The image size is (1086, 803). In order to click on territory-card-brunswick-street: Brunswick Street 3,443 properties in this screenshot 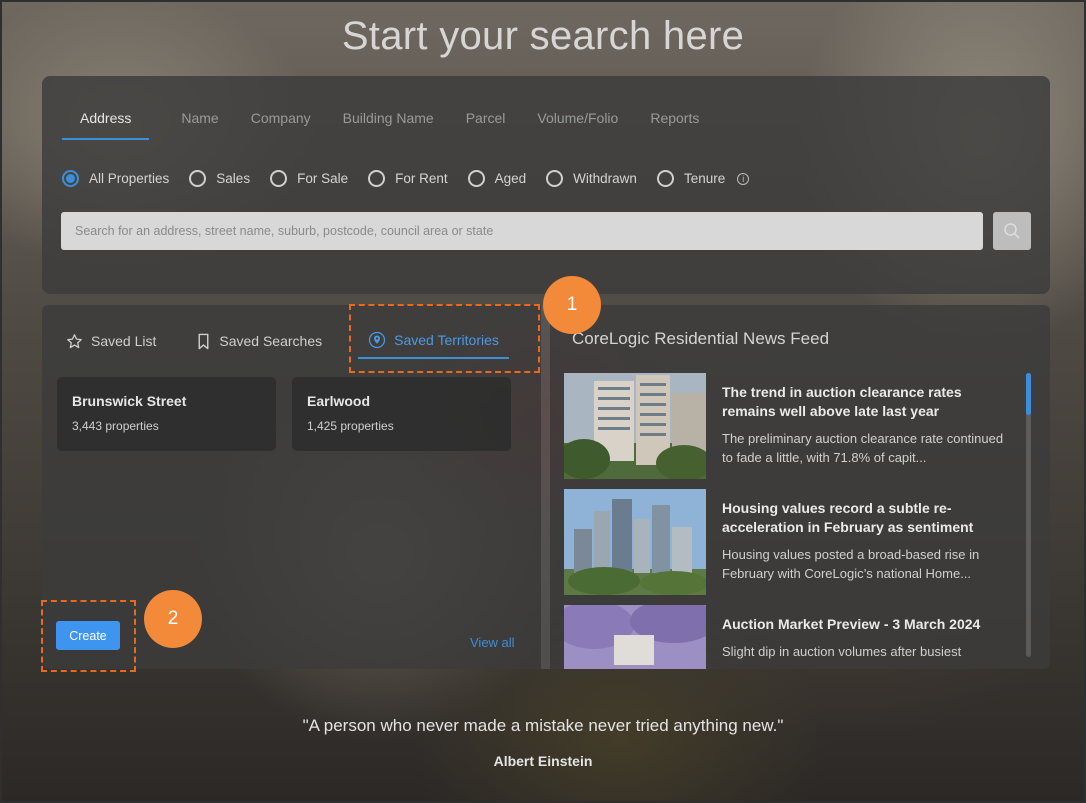, I will do `click(166, 414)`.